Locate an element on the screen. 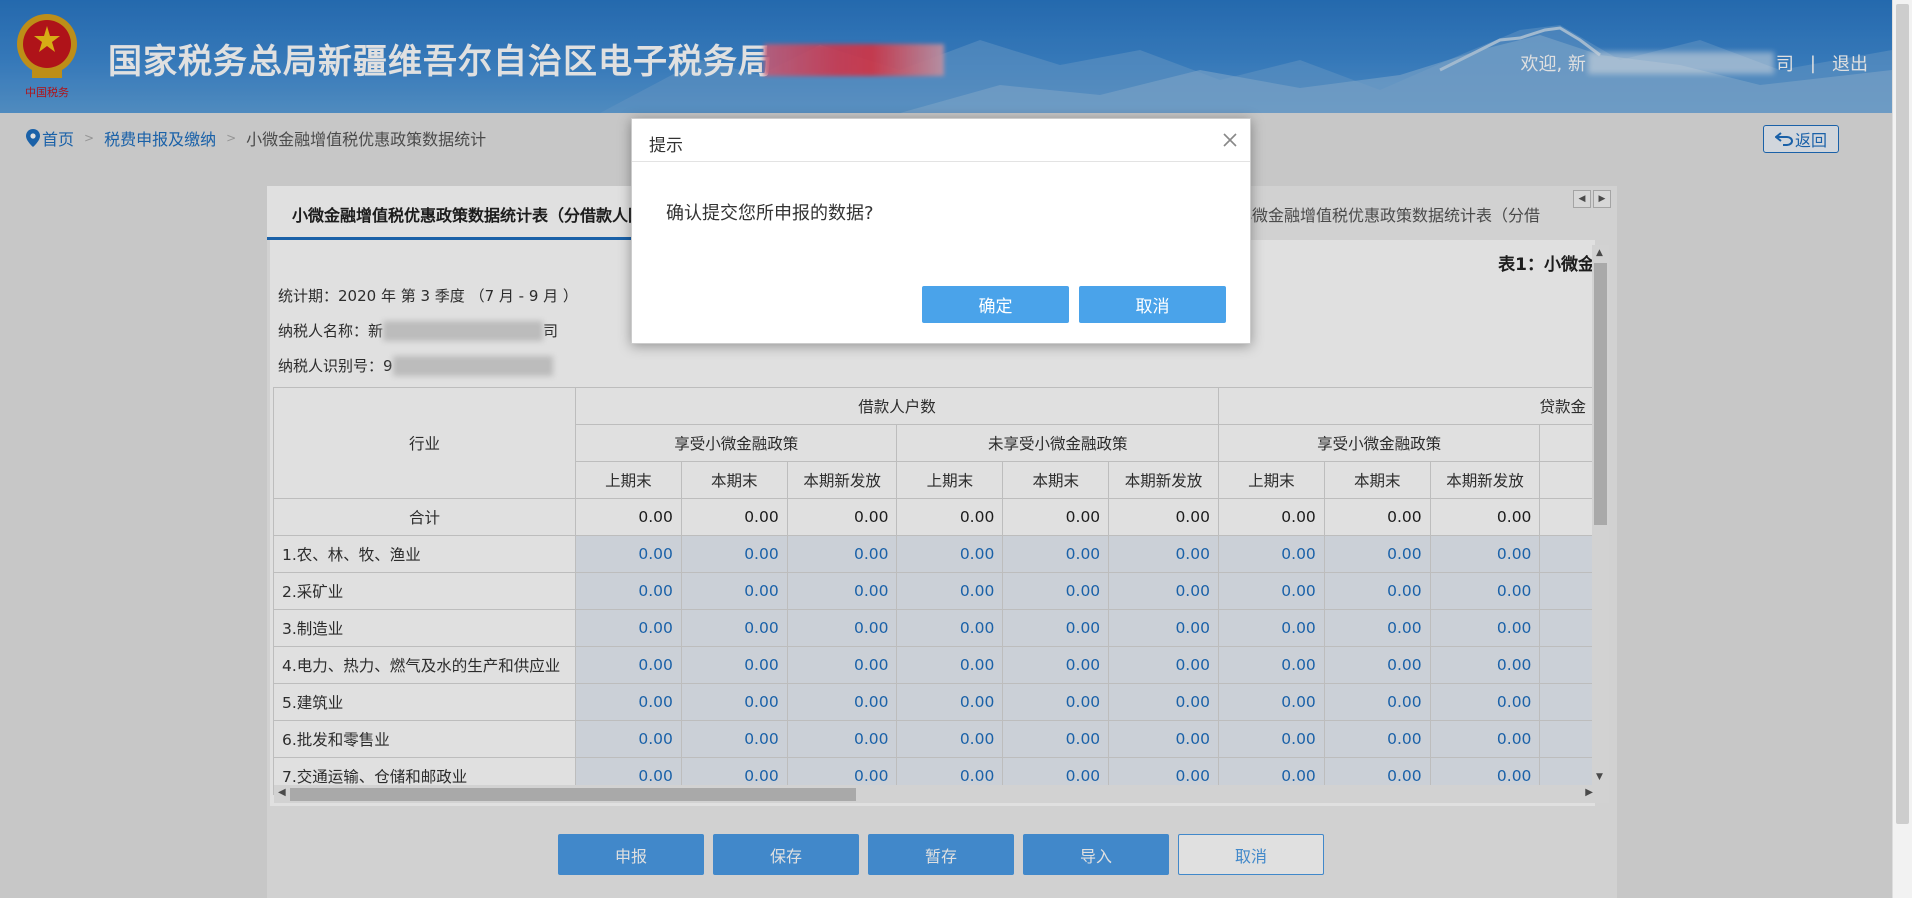  page-scroll-thumb is located at coordinates (1902, 414).